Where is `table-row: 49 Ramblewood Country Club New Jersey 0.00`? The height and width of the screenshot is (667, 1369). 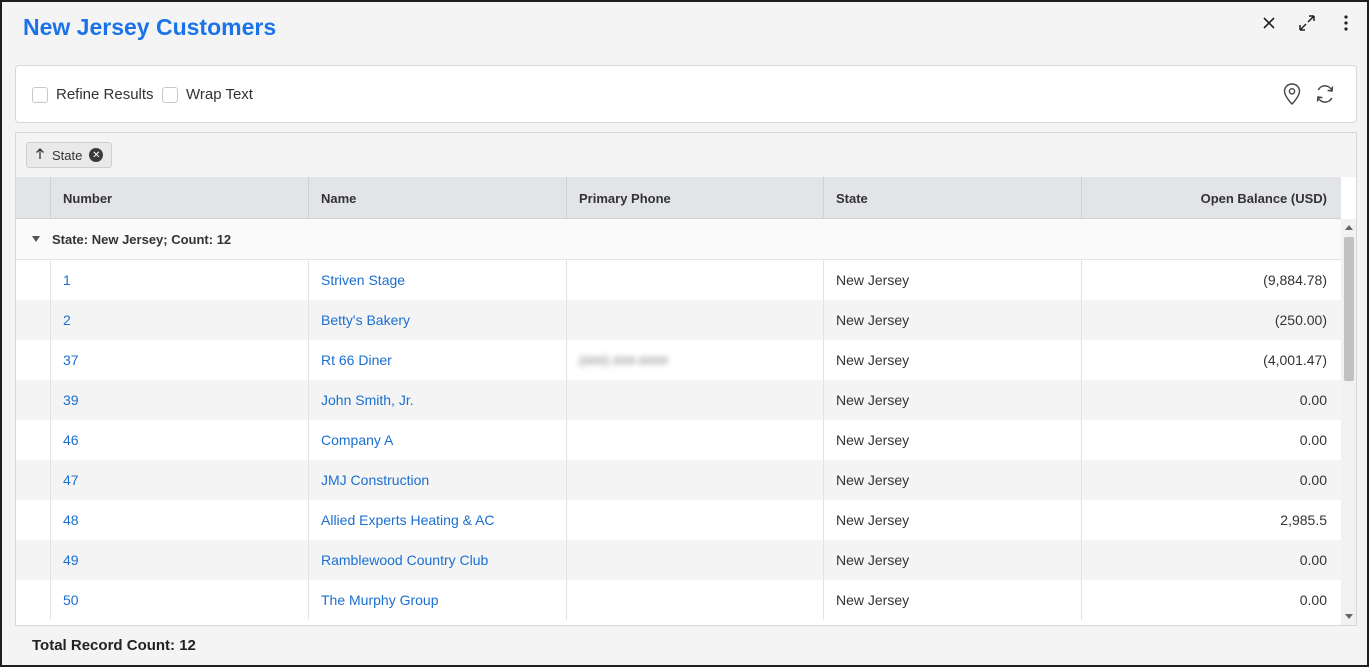 table-row: 49 Ramblewood Country Club New Jersey 0.00 is located at coordinates (678, 560).